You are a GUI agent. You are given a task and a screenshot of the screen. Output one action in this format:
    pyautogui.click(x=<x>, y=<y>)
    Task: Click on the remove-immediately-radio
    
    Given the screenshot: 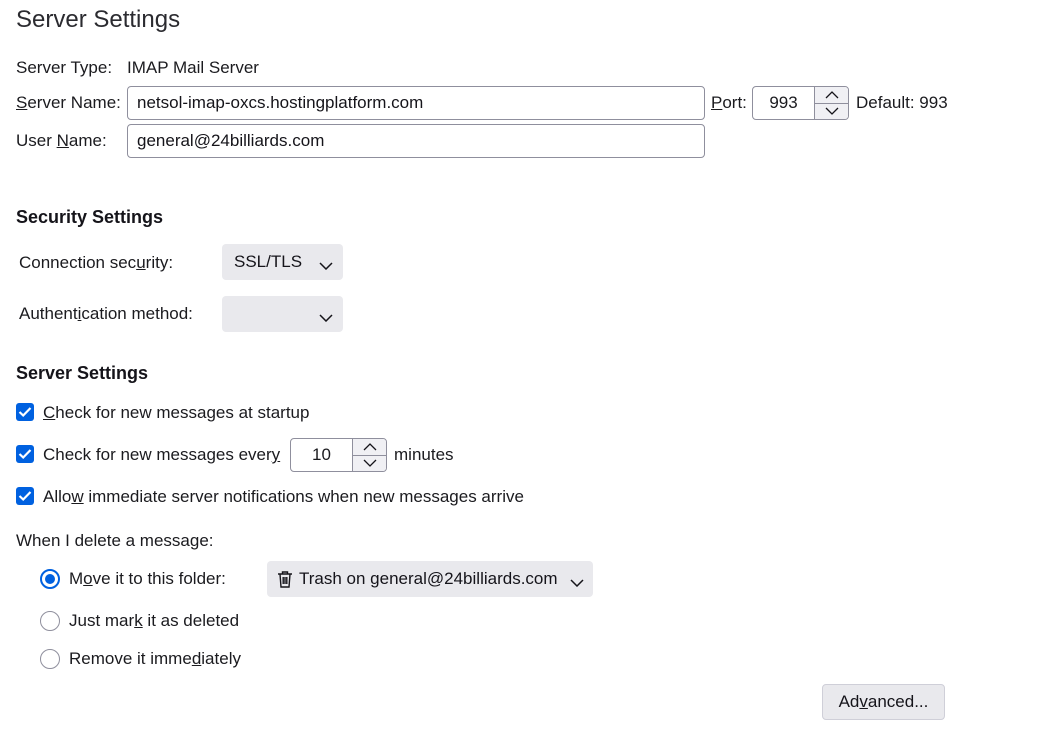 What is the action you would take?
    pyautogui.click(x=50, y=659)
    